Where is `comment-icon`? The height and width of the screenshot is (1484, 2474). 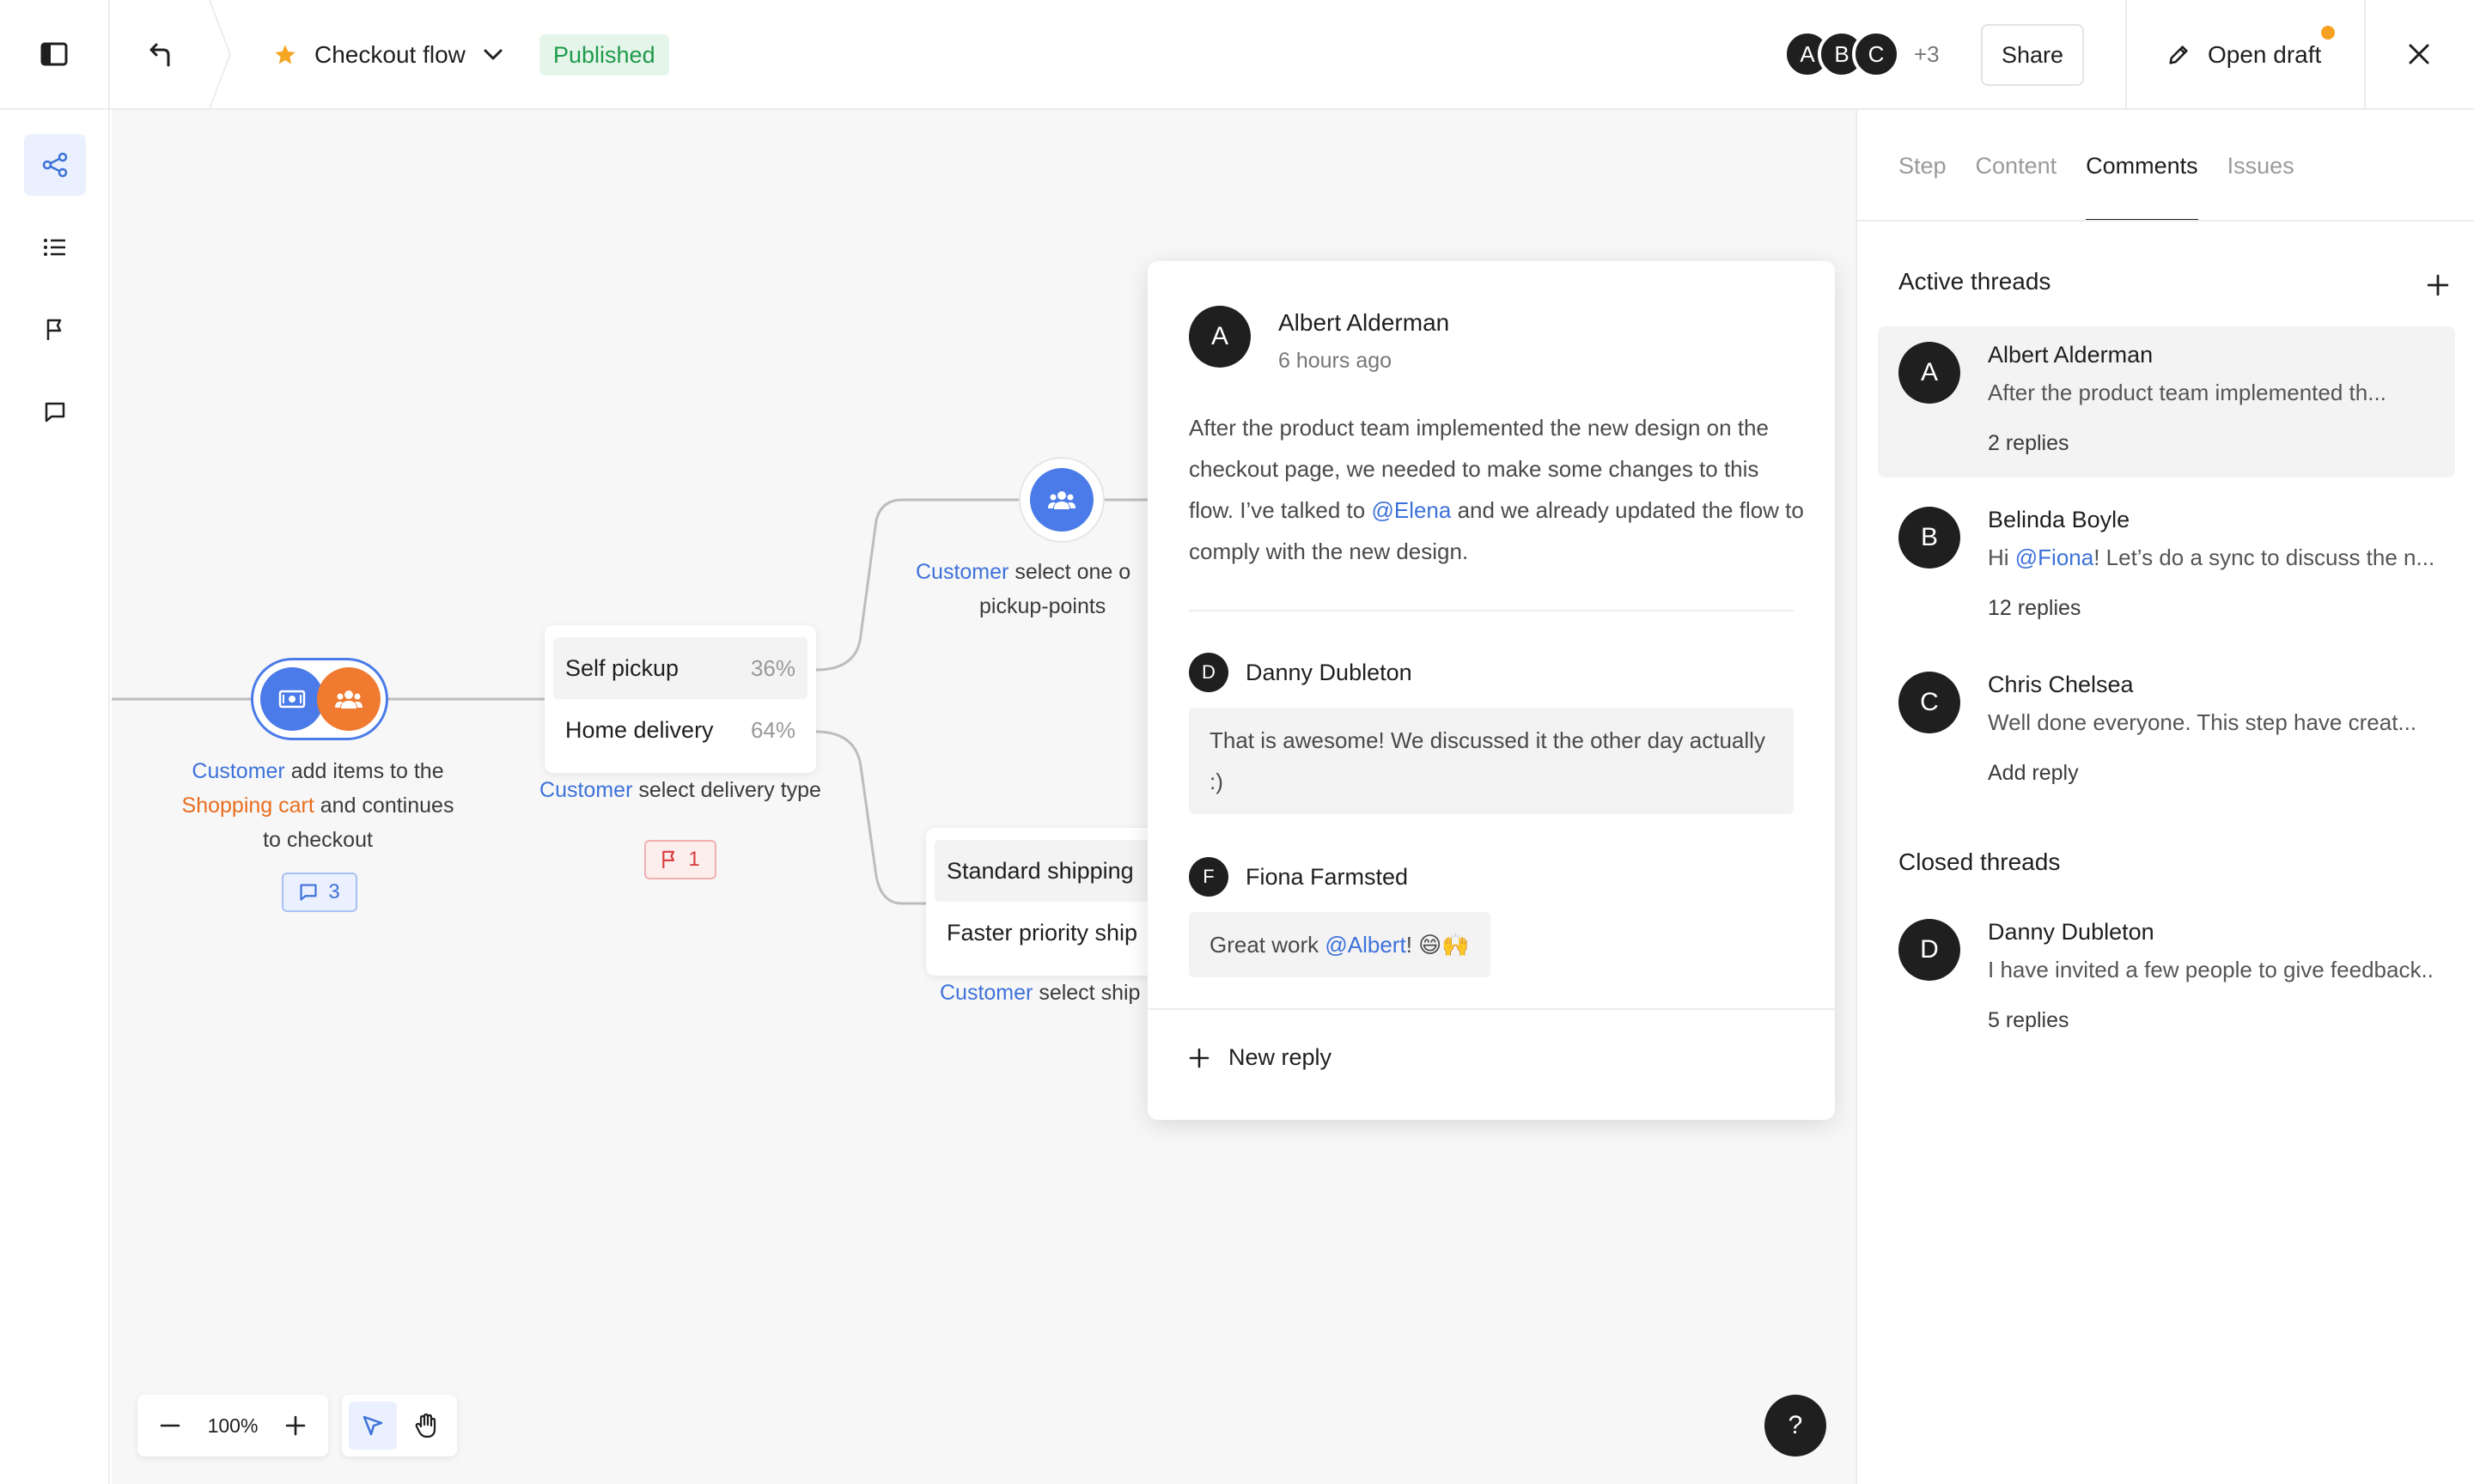 comment-icon is located at coordinates (308, 892).